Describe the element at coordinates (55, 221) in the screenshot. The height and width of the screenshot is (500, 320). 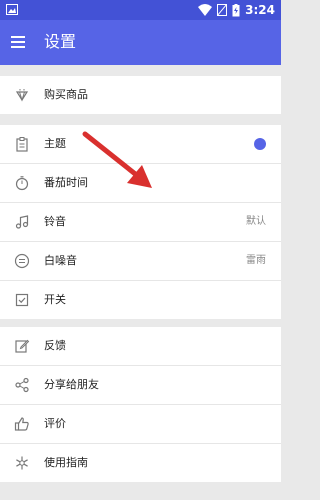
I see `settings-item-label: 铃音` at that location.